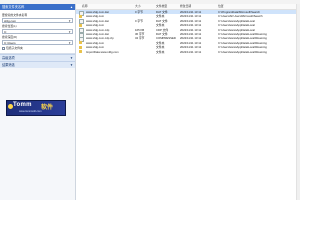 The width and height of the screenshot is (320, 240). Describe the element at coordinates (37, 7) in the screenshot. I see `search-section-header: 搜索文件夹名称 ▲` at that location.